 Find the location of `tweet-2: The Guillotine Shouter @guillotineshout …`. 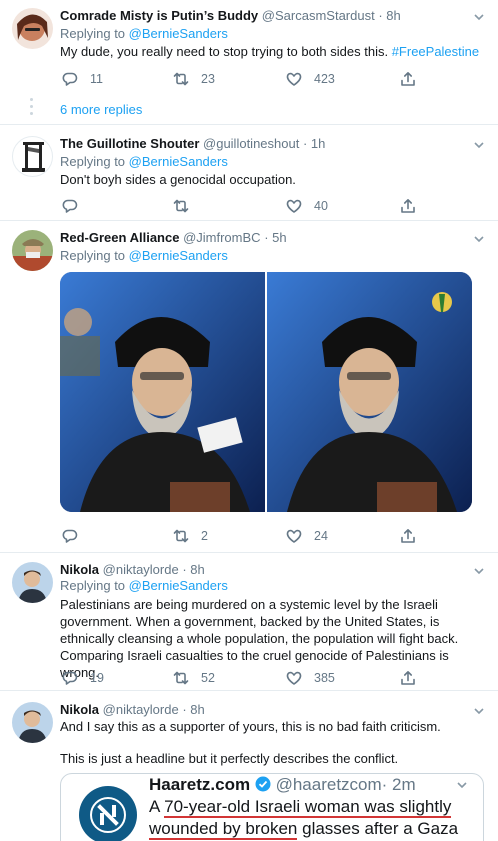

tweet-2: The Guillotine Shouter @guillotineshout … is located at coordinates (249, 178).